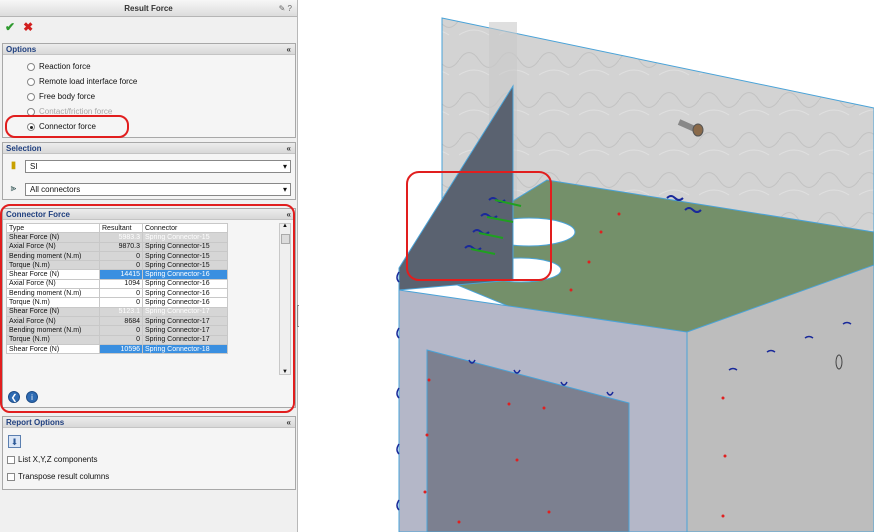  Describe the element at coordinates (69, 111) in the screenshot. I see `radio-contact-friction: Contact/friction force` at that location.